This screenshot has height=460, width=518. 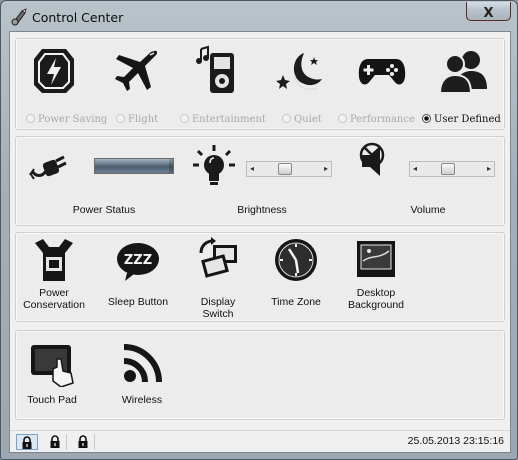 I want to click on wireless-button: Wireless, so click(x=142, y=373).